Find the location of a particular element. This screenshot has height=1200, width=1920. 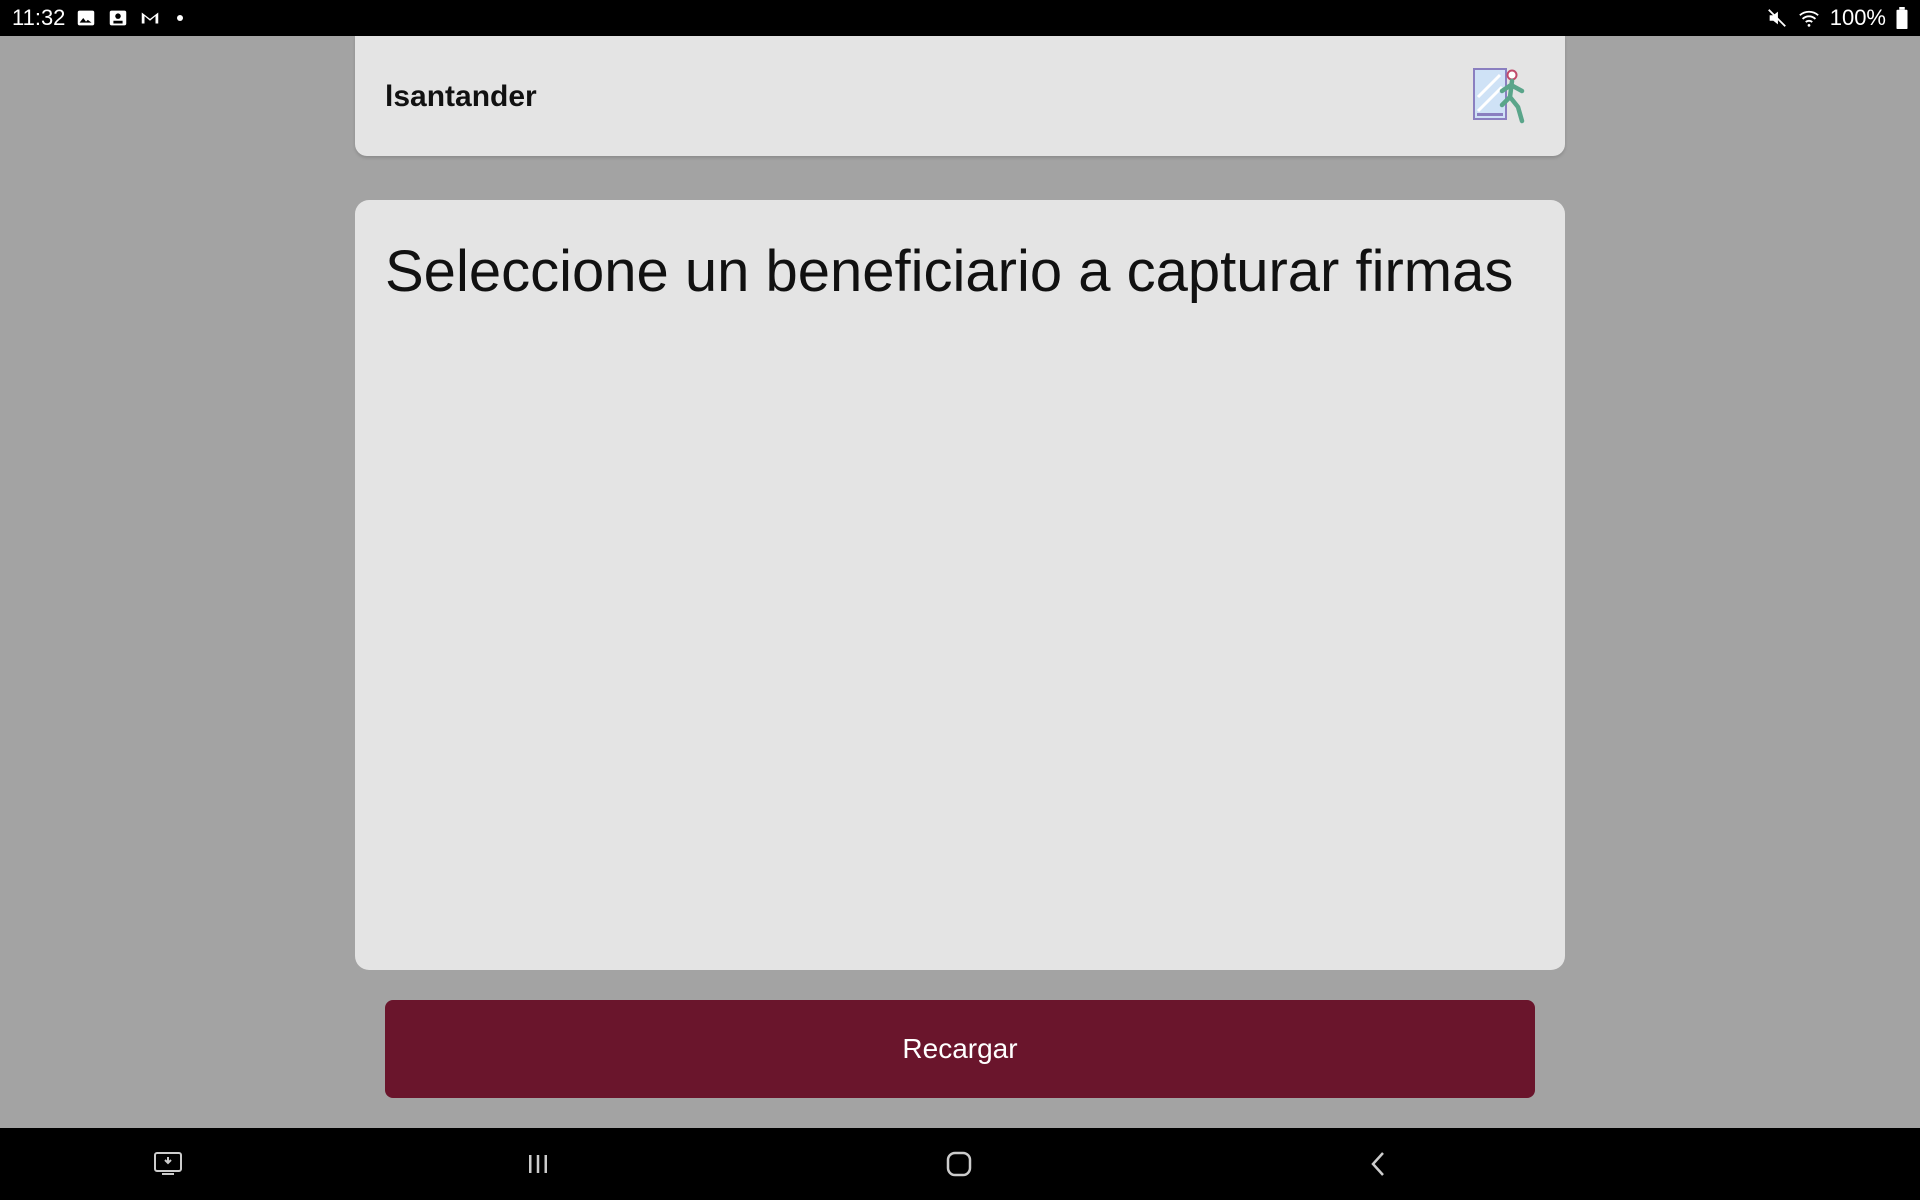

navigation-bar is located at coordinates (960, 1164).